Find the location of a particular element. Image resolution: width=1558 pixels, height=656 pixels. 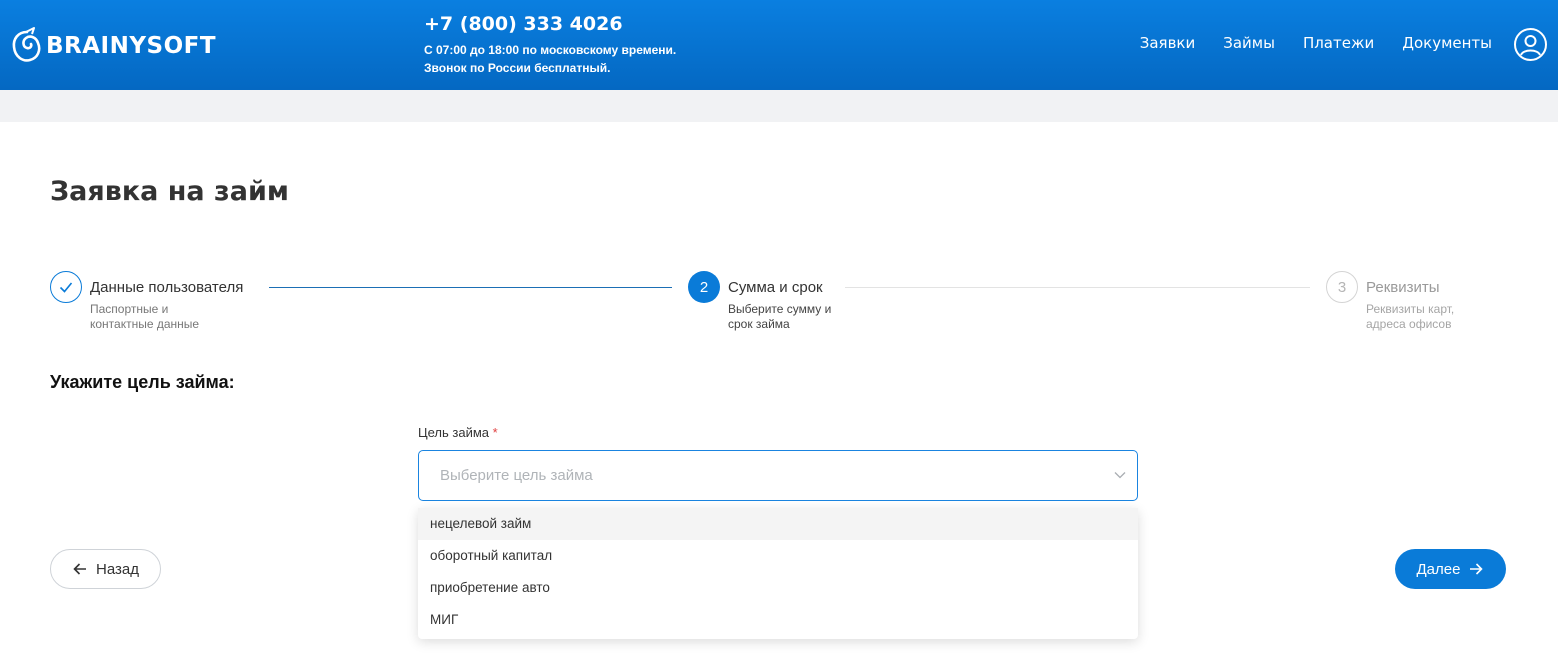

purpose-option-working-capital: оборотный капитал is located at coordinates (778, 556).